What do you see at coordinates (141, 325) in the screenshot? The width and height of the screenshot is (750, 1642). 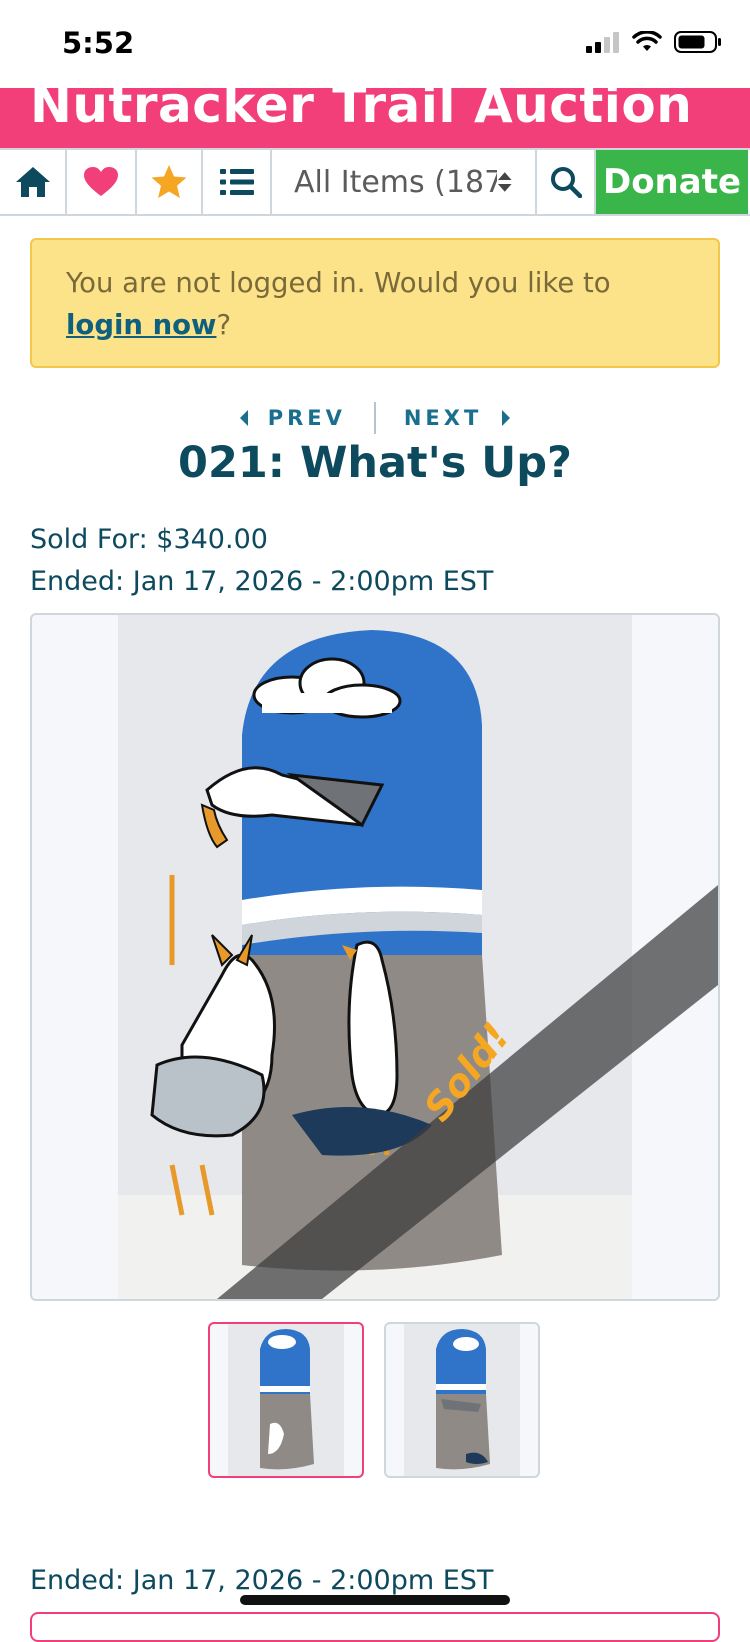 I see `login-link: login now` at bounding box center [141, 325].